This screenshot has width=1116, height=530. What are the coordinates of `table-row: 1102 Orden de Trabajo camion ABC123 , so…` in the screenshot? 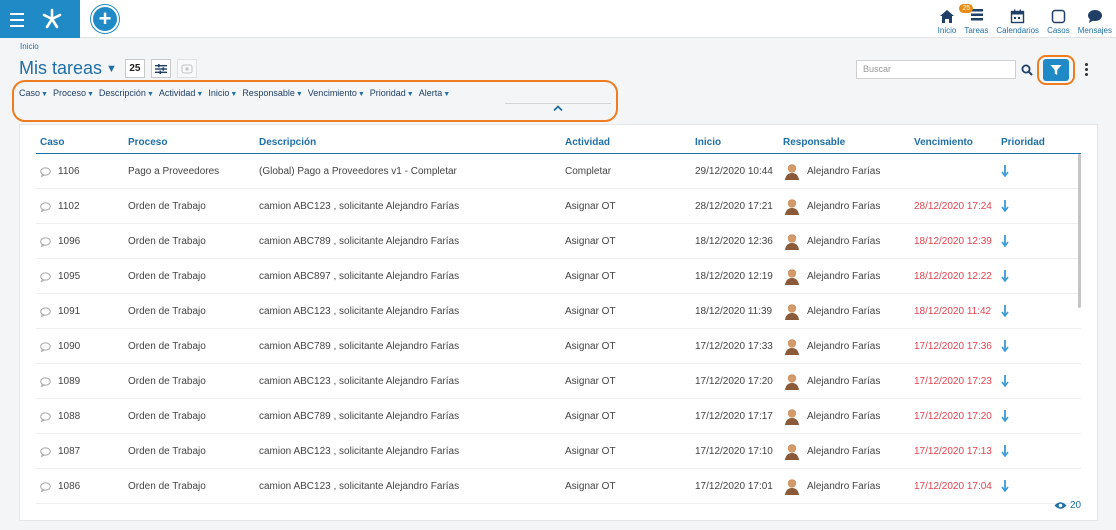 It's located at (558, 206).